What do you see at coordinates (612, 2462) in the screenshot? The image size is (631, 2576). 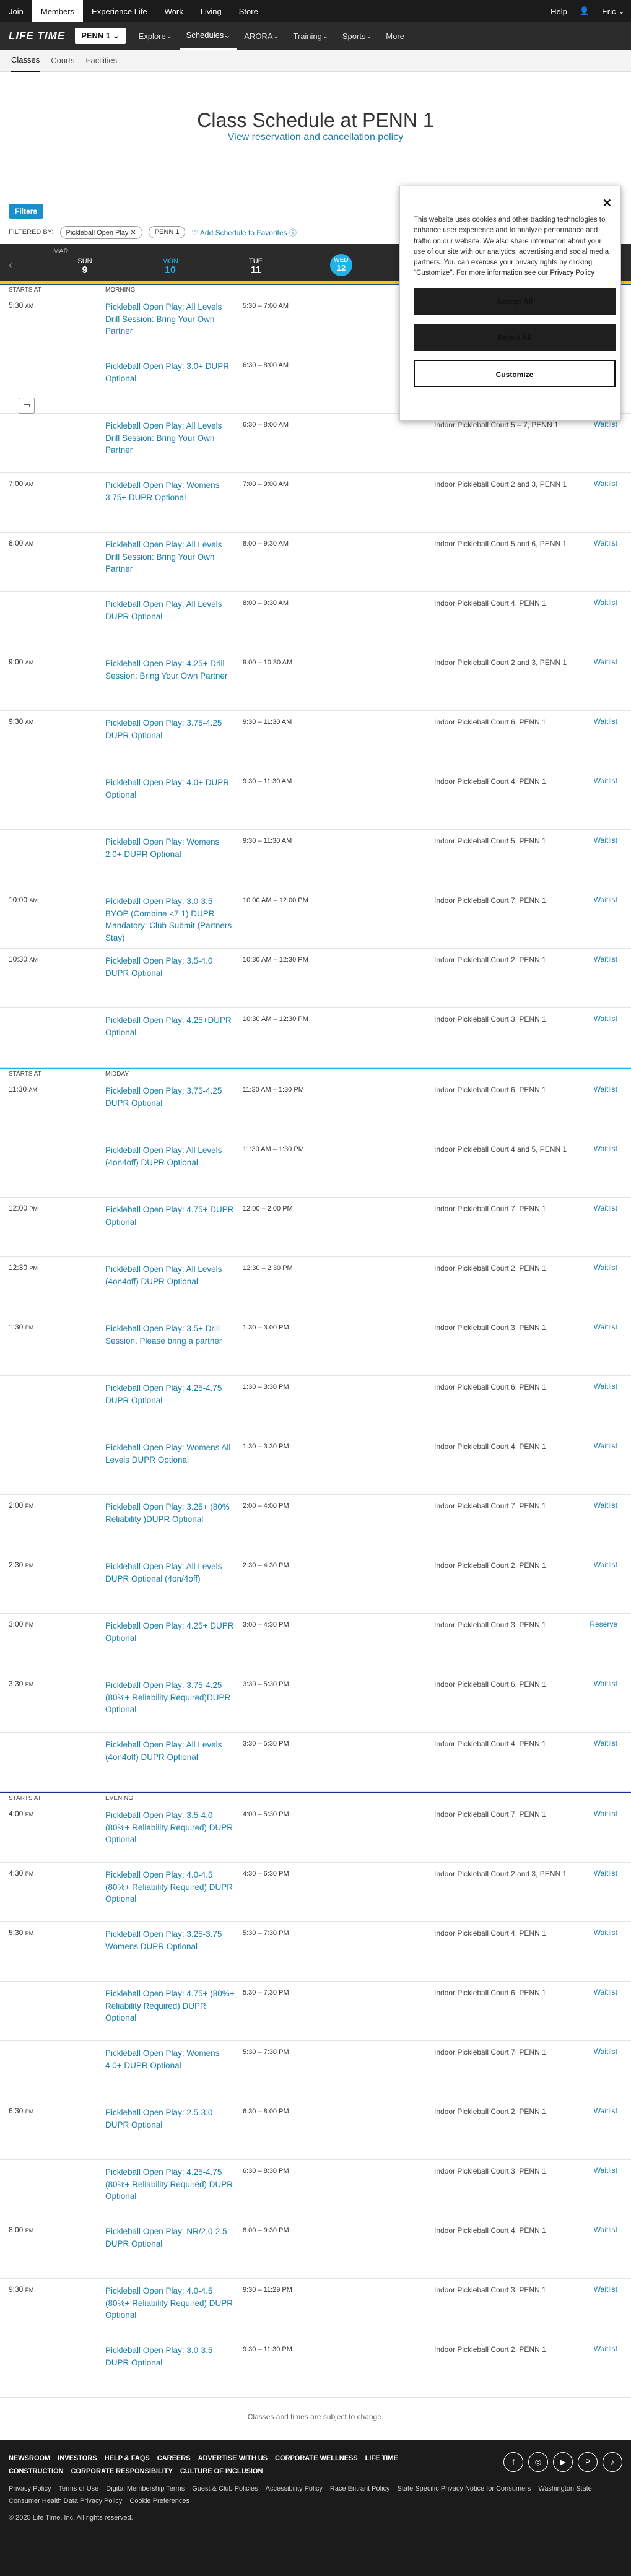 I see `tiktok-icon: ♪` at bounding box center [612, 2462].